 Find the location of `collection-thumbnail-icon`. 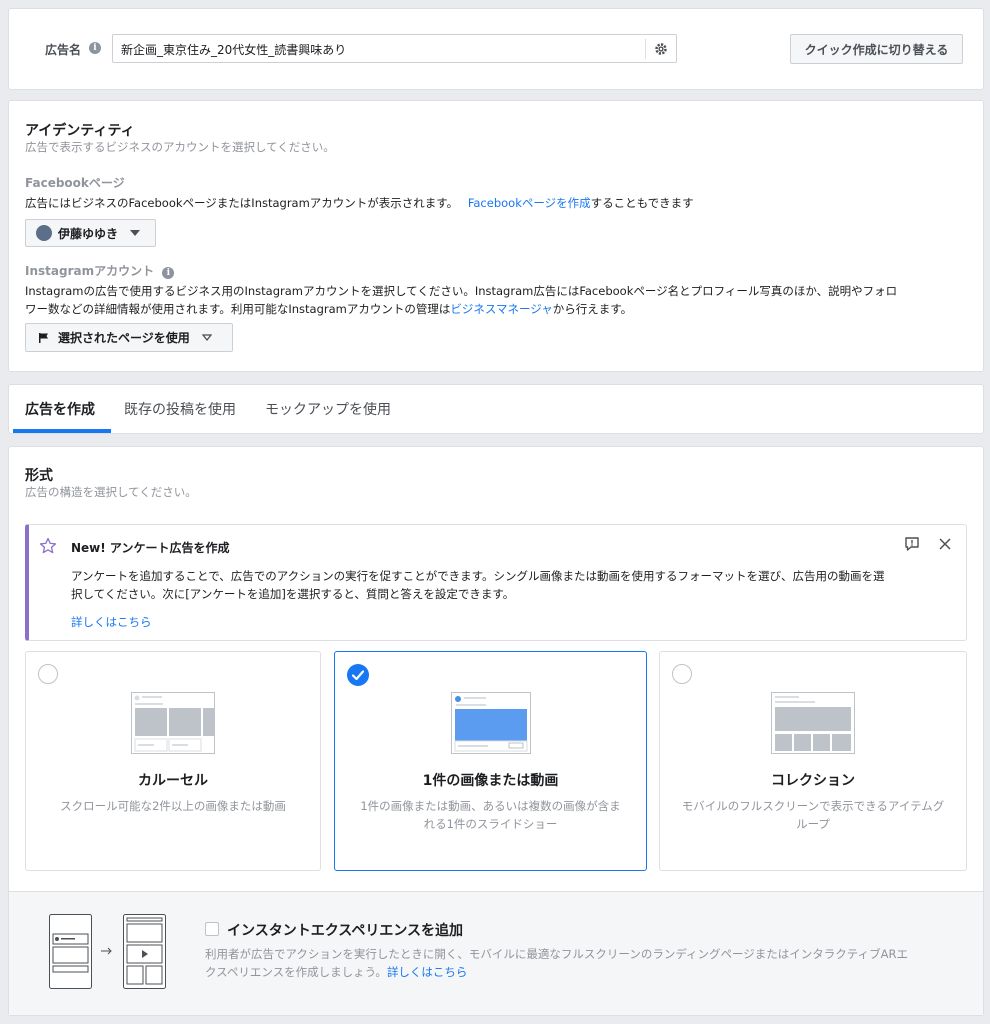

collection-thumbnail-icon is located at coordinates (813, 723).